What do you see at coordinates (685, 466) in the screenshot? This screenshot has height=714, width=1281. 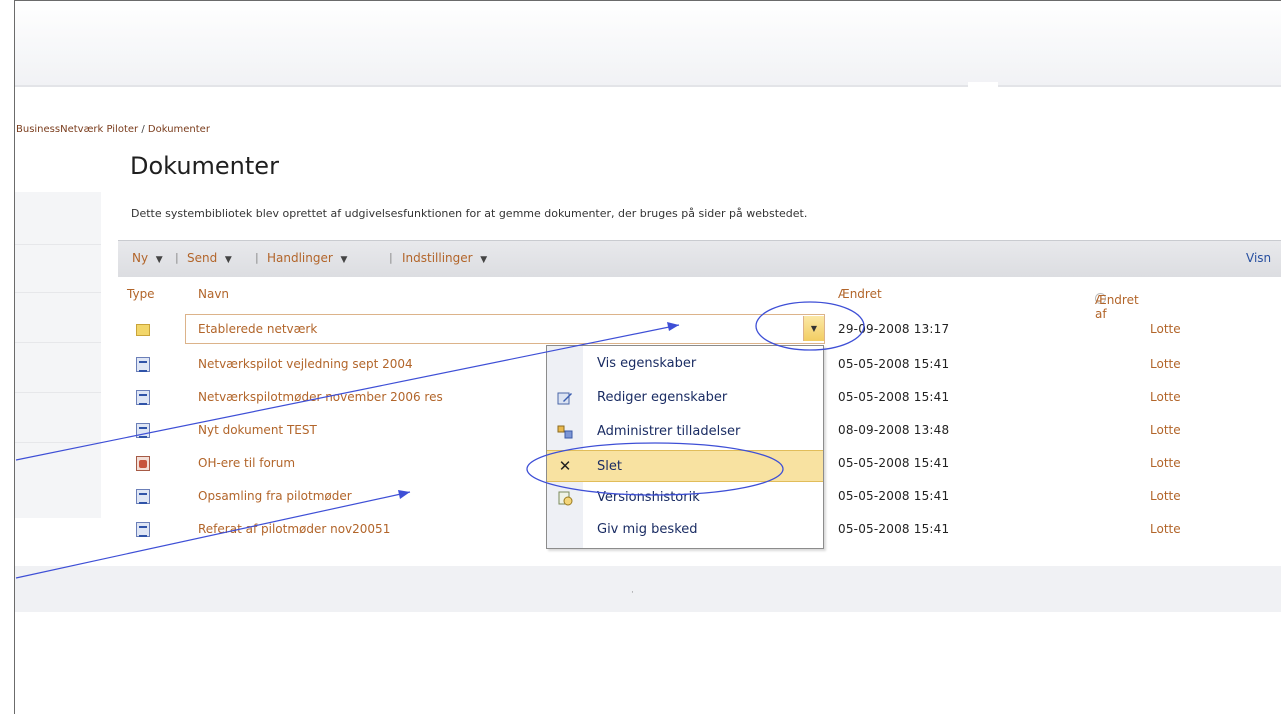 I see `menu-item-delete: ✕ Slet` at bounding box center [685, 466].